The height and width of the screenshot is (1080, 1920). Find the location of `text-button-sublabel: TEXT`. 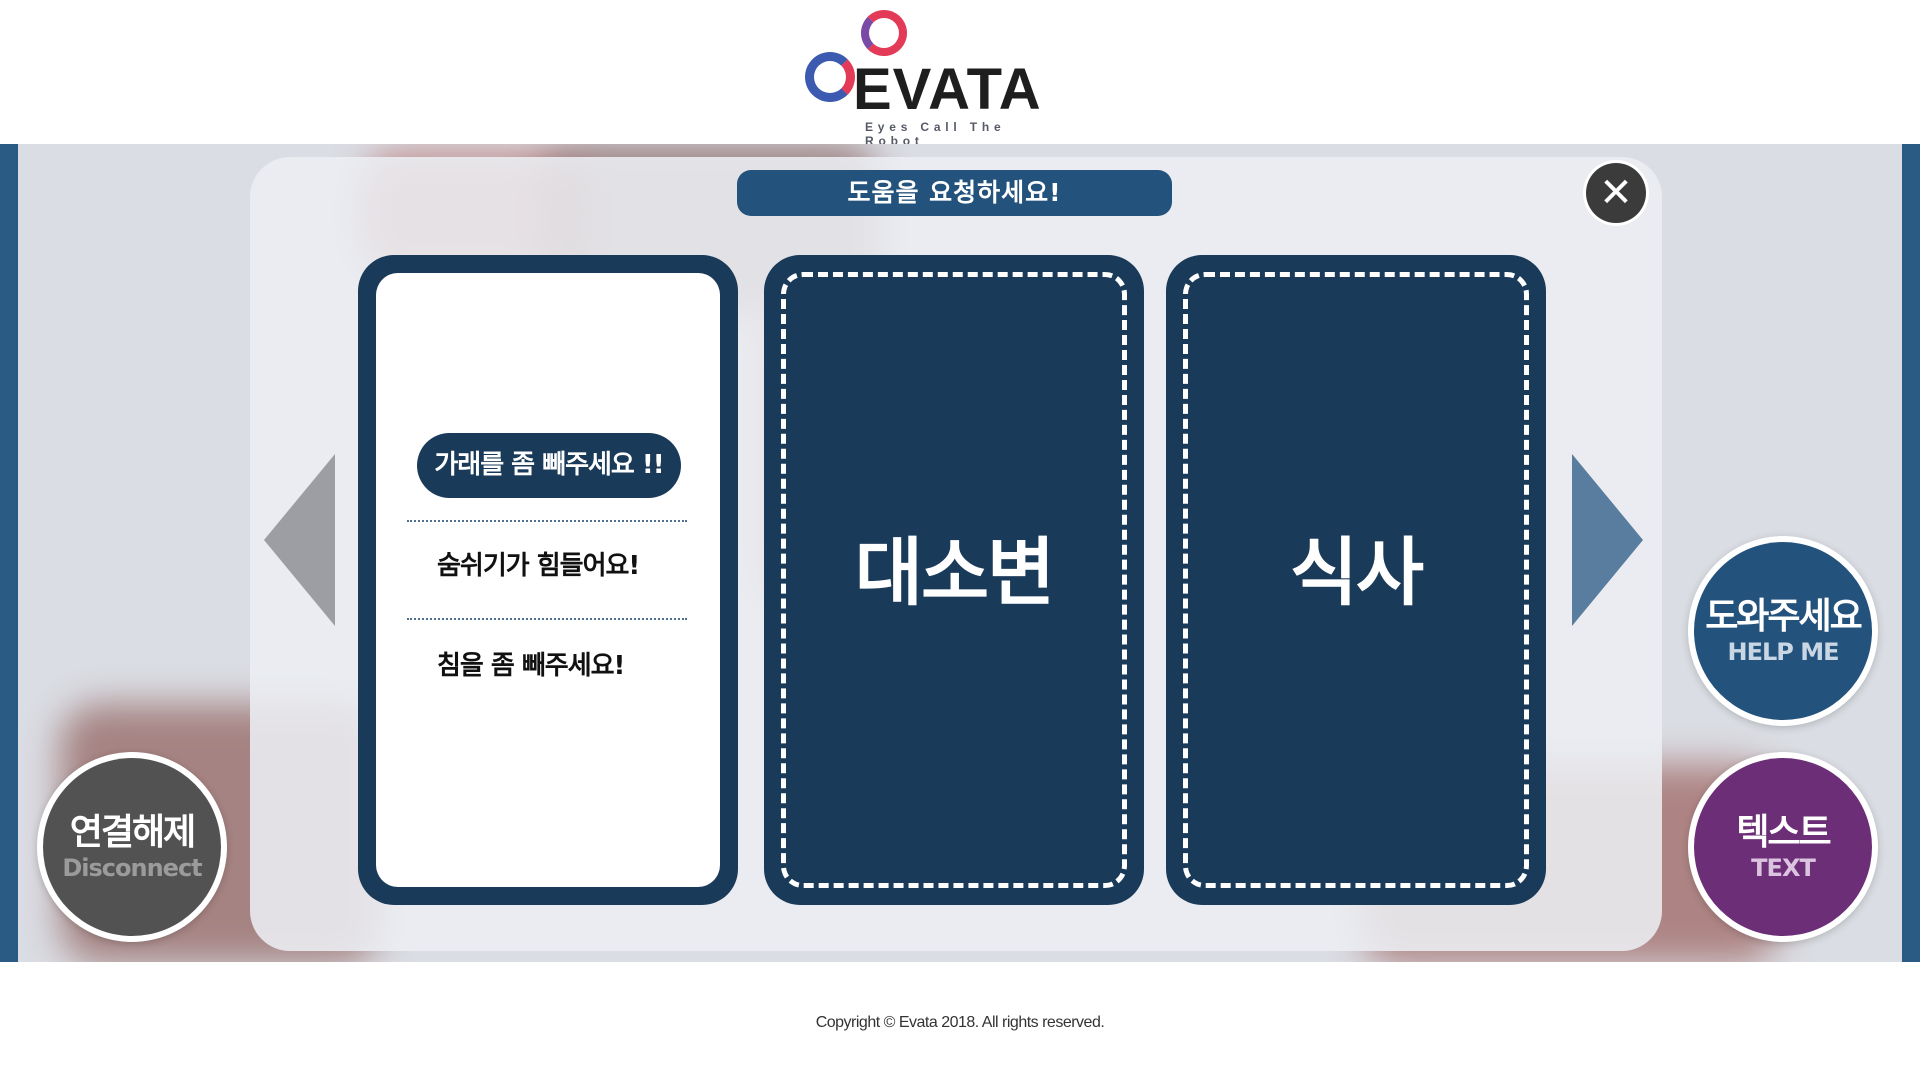

text-button-sublabel: TEXT is located at coordinates (1783, 868).